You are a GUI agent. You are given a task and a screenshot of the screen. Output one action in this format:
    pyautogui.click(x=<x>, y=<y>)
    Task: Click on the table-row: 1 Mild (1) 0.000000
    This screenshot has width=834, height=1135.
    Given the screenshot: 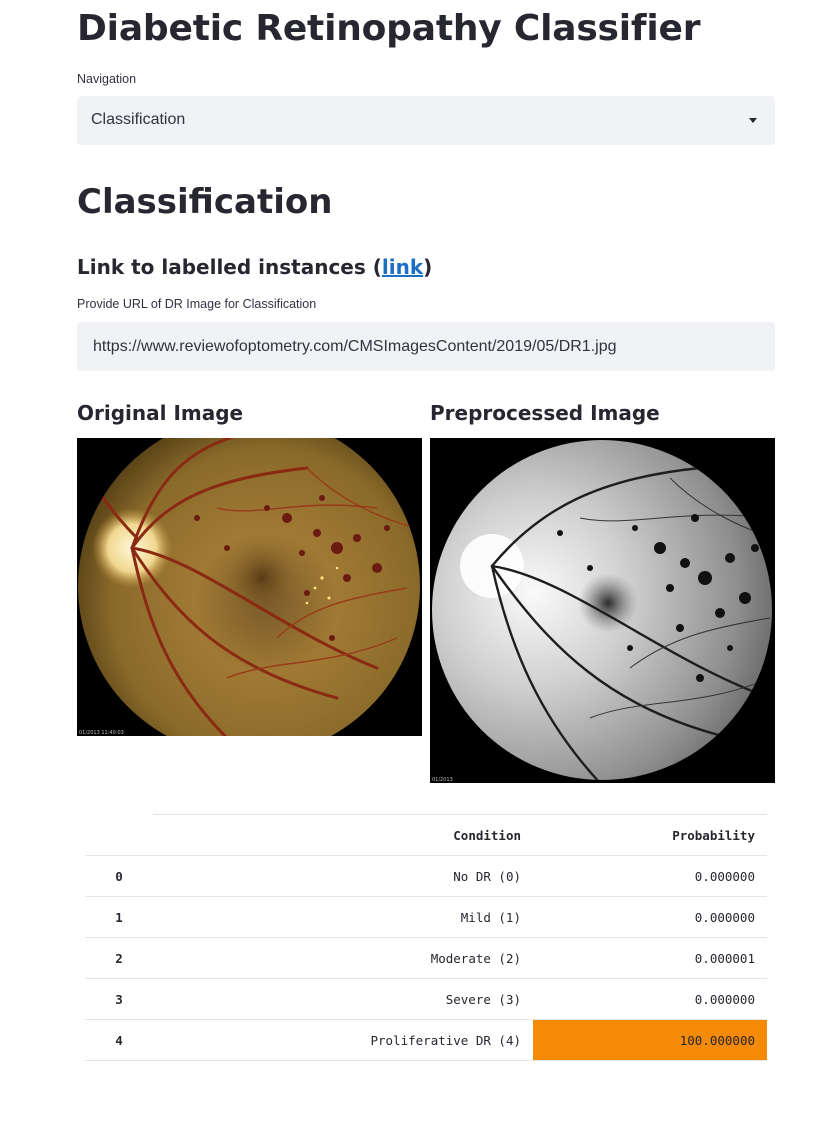 What is the action you would take?
    pyautogui.click(x=426, y=917)
    